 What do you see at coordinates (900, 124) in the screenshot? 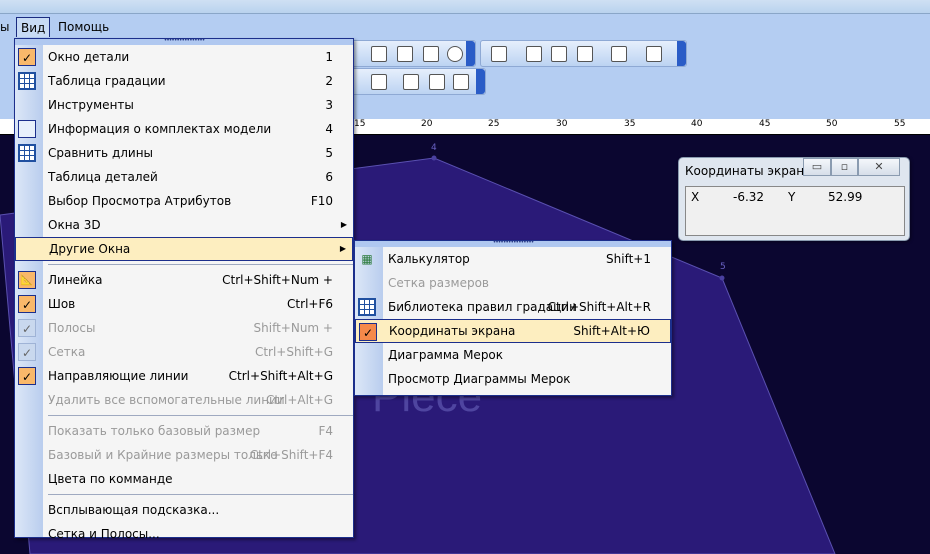
I see `ruler-tick: 55` at bounding box center [900, 124].